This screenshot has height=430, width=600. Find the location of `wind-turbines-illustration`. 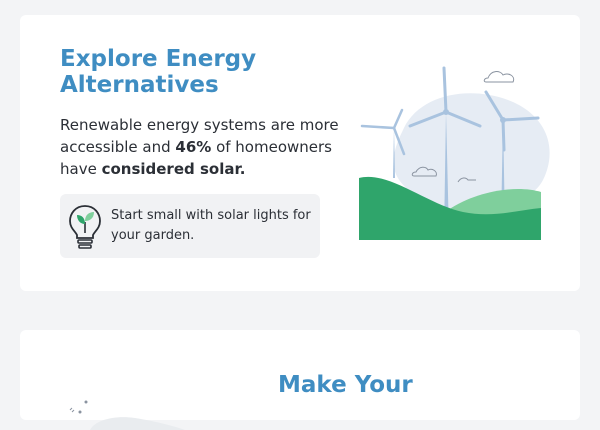

wind-turbines-illustration is located at coordinates (454, 153).